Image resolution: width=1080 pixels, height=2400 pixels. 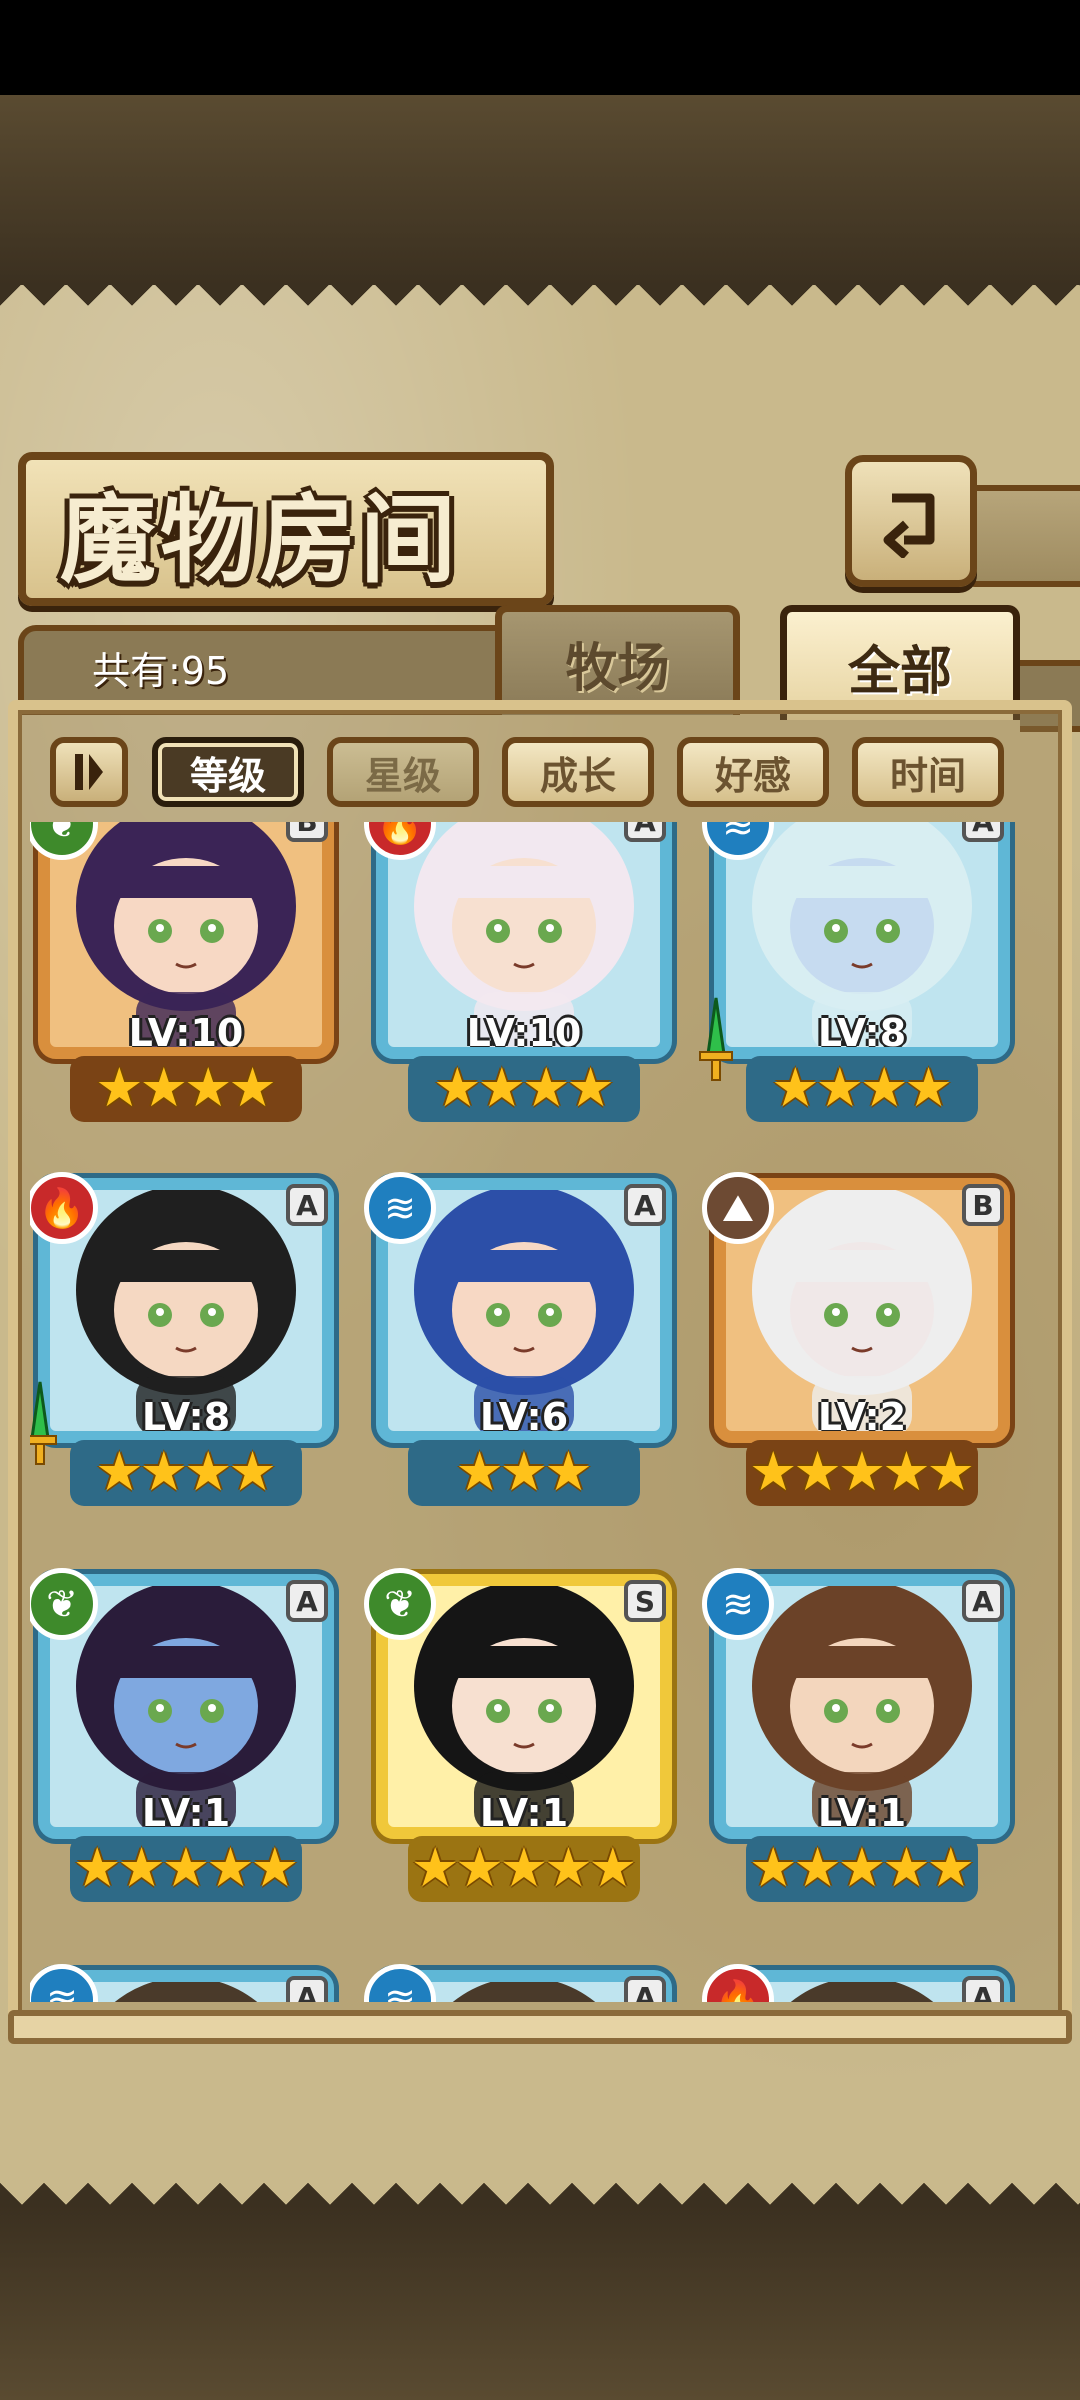 I want to click on zigzag-edge-top, so click(x=540, y=305).